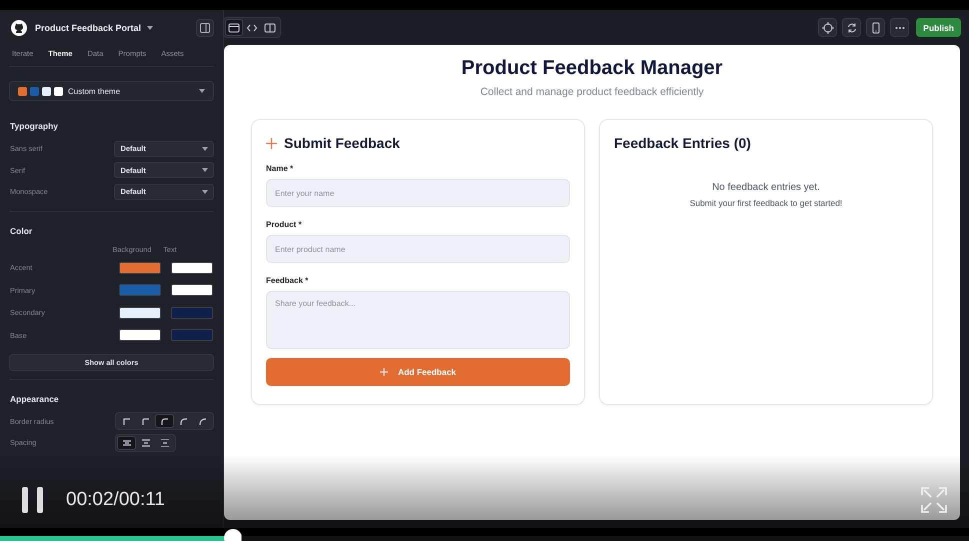 The image size is (969, 541). Describe the element at coordinates (682, 143) in the screenshot. I see `card-title: Feedback Entries (0)` at that location.